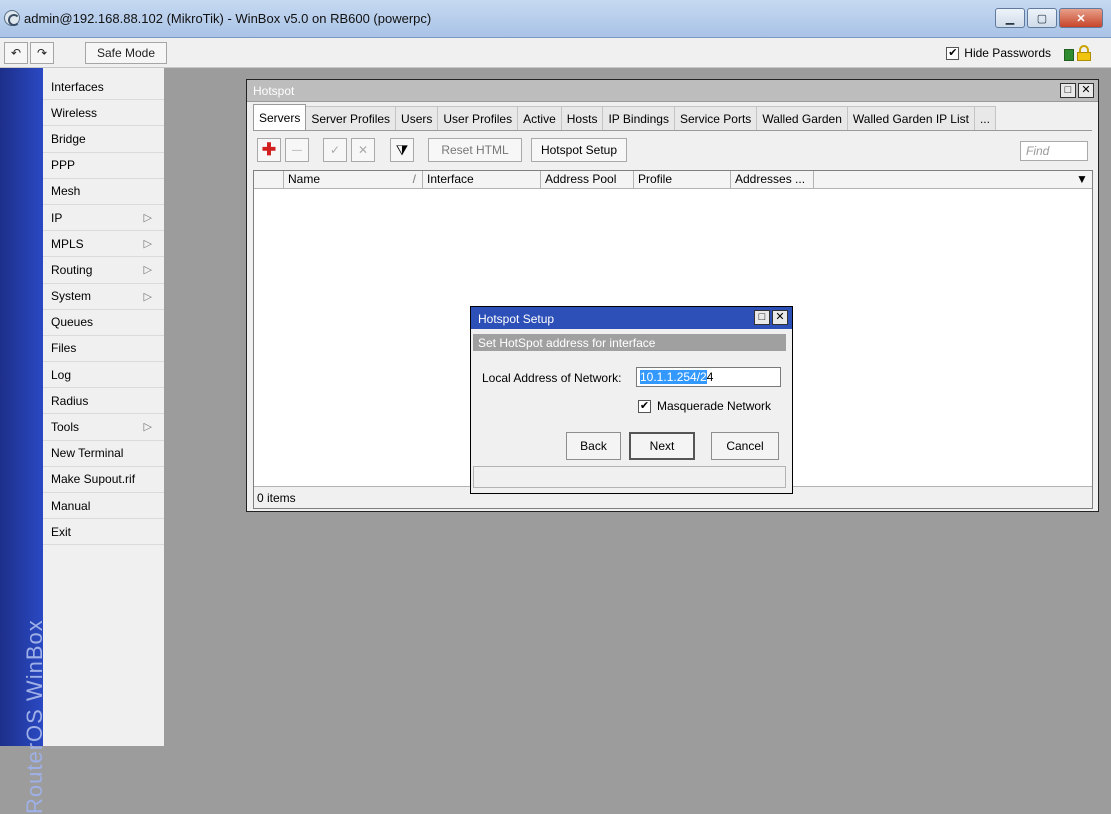 This screenshot has height=814, width=1111. Describe the element at coordinates (1069, 55) in the screenshot. I see `status-indicator-icon` at that location.